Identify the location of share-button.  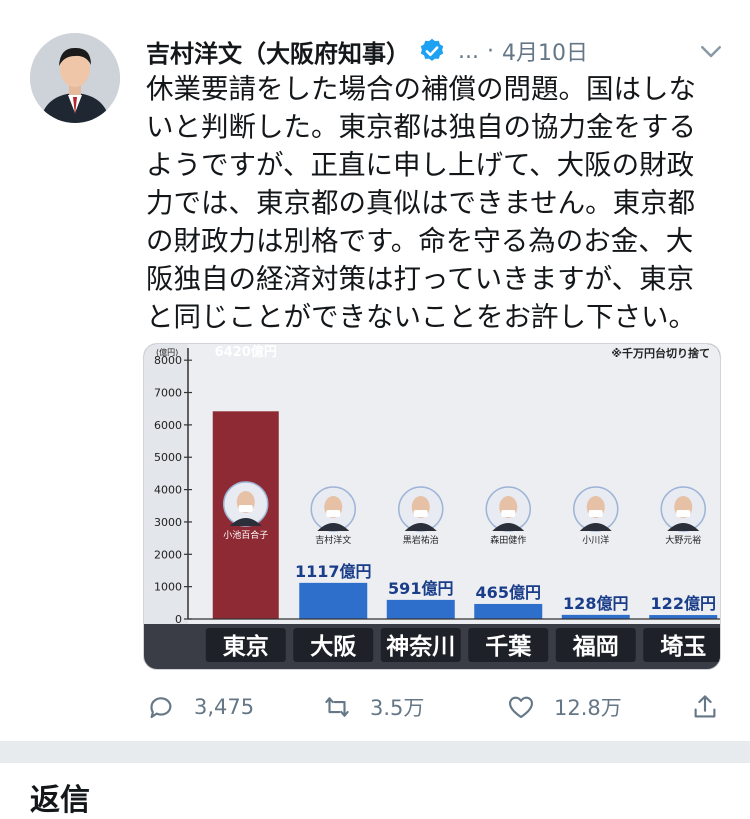
(705, 707).